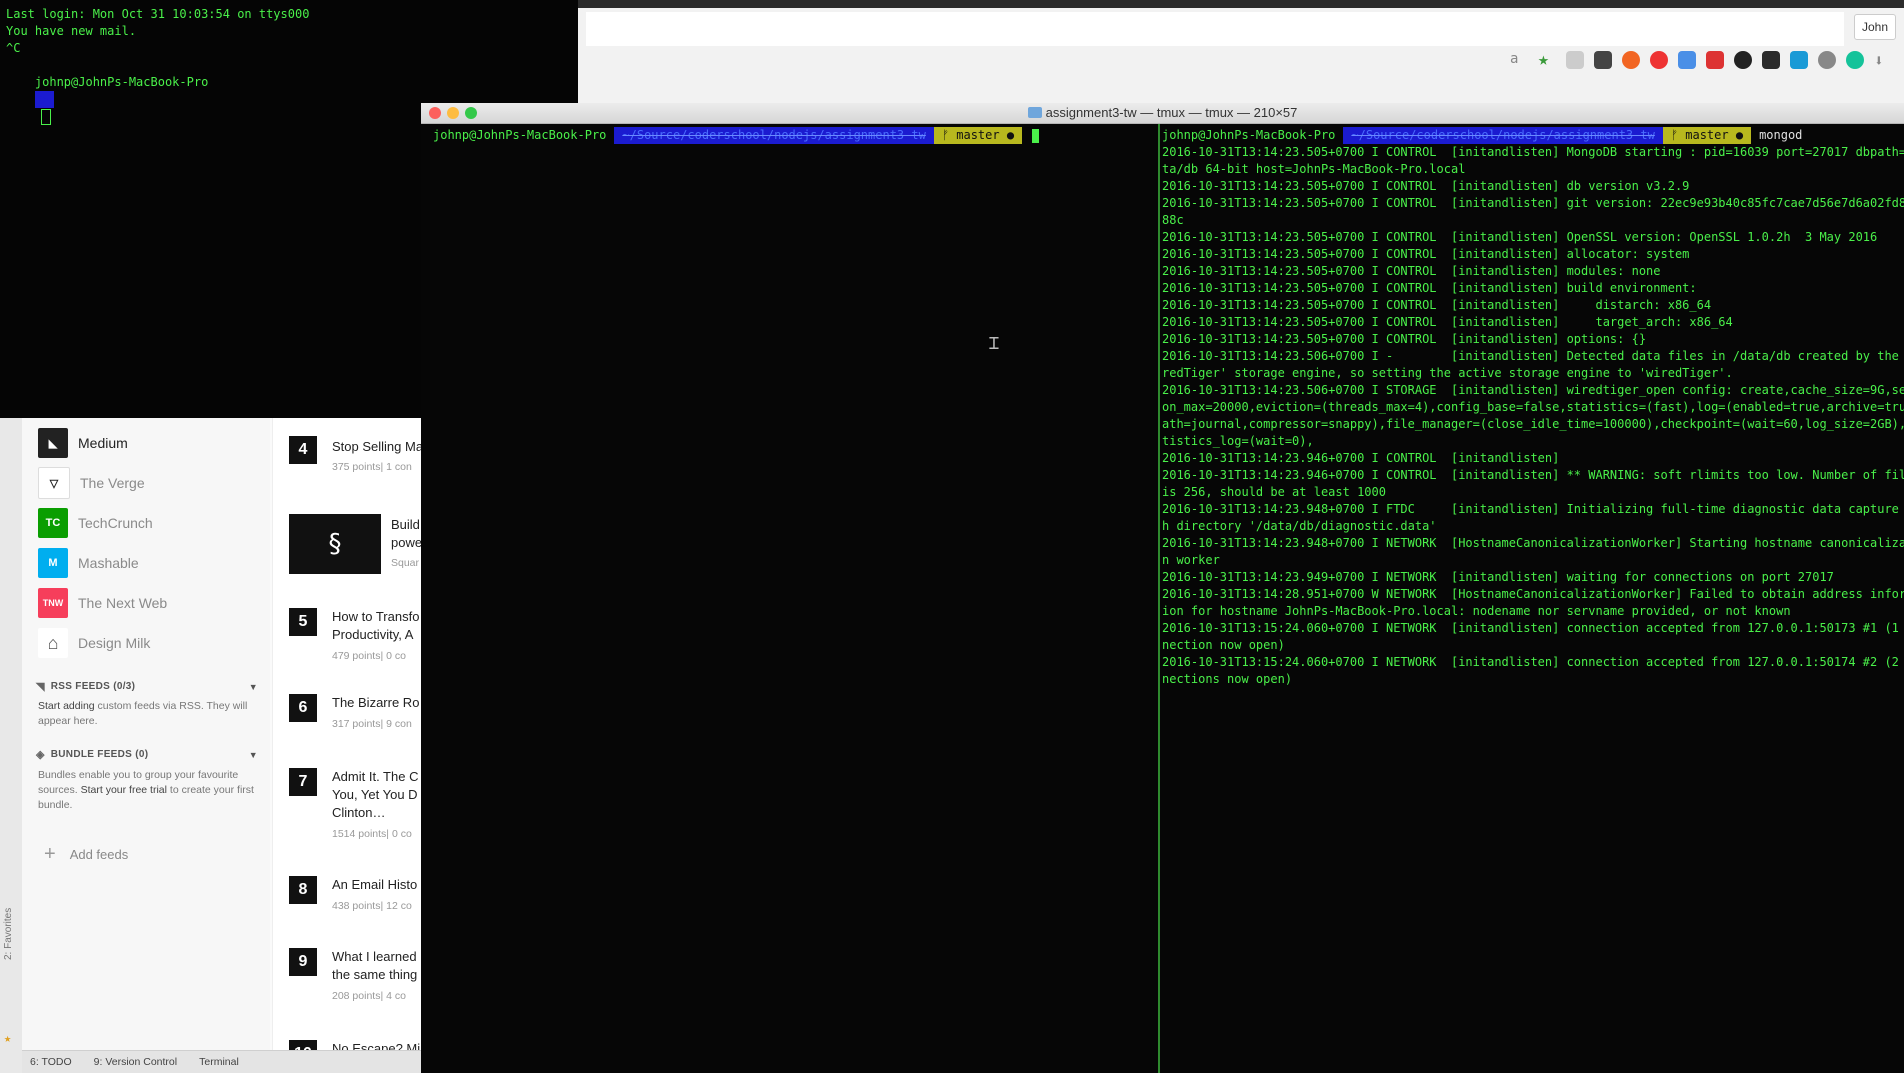 The width and height of the screenshot is (1904, 1073). I want to click on story-title: Admit It. The C, so click(375, 777).